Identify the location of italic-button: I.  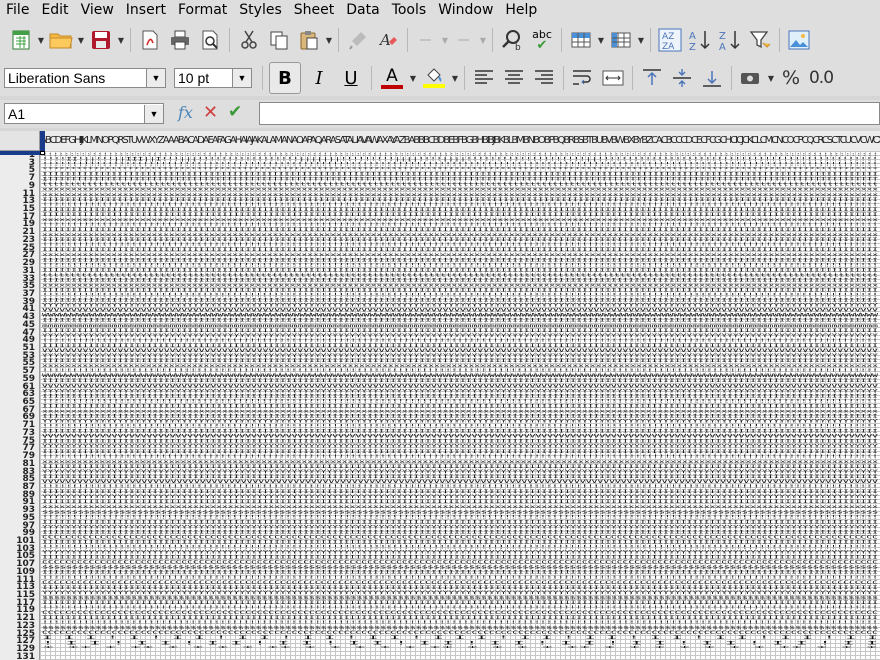
(319, 78).